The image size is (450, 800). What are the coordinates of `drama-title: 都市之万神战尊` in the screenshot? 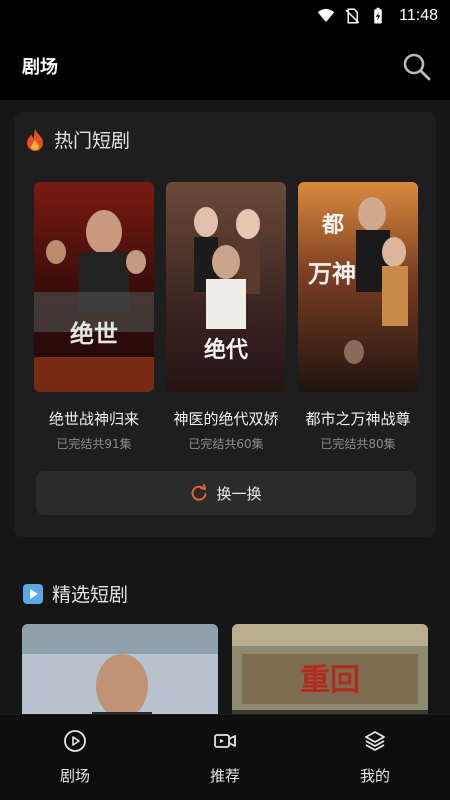 It's located at (358, 418).